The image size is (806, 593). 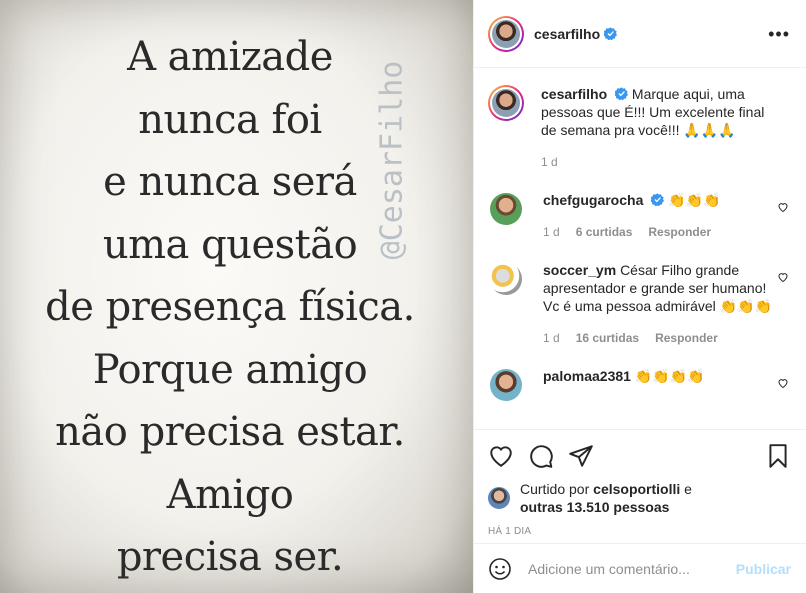 I want to click on comment-item: palomaa2381 👏👏👏👏, so click(x=639, y=385).